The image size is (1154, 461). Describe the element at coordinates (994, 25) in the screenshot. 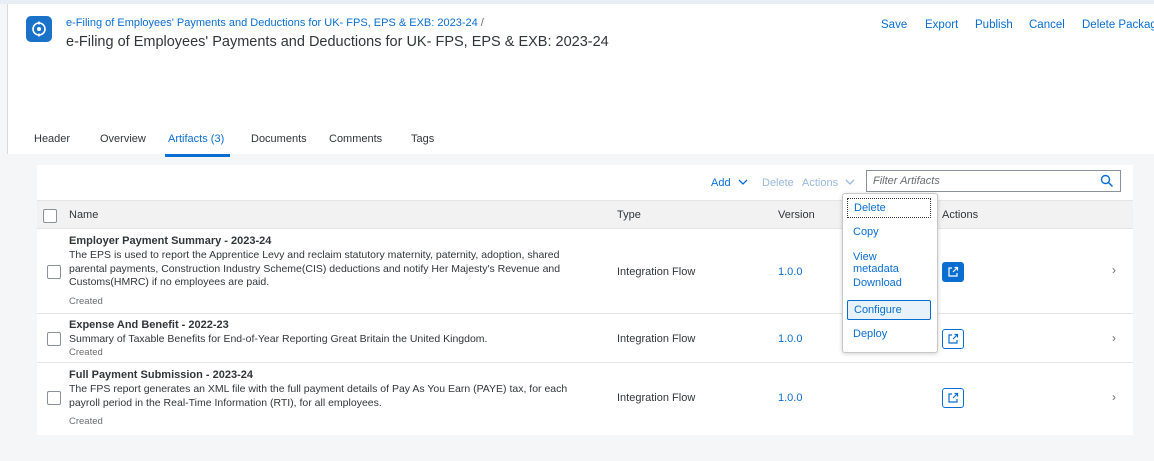

I see `publish-button: Publish` at that location.